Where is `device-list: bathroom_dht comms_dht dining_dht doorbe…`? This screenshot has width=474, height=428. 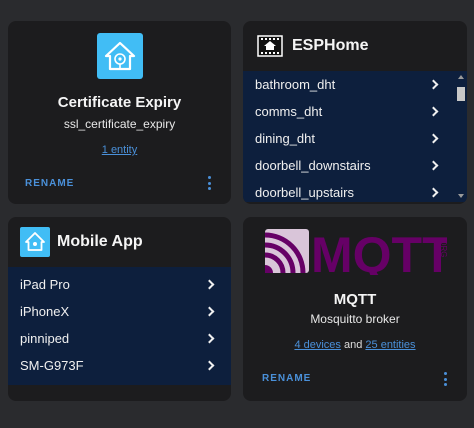
device-list: bathroom_dht comms_dht dining_dht doorbe… is located at coordinates (355, 136).